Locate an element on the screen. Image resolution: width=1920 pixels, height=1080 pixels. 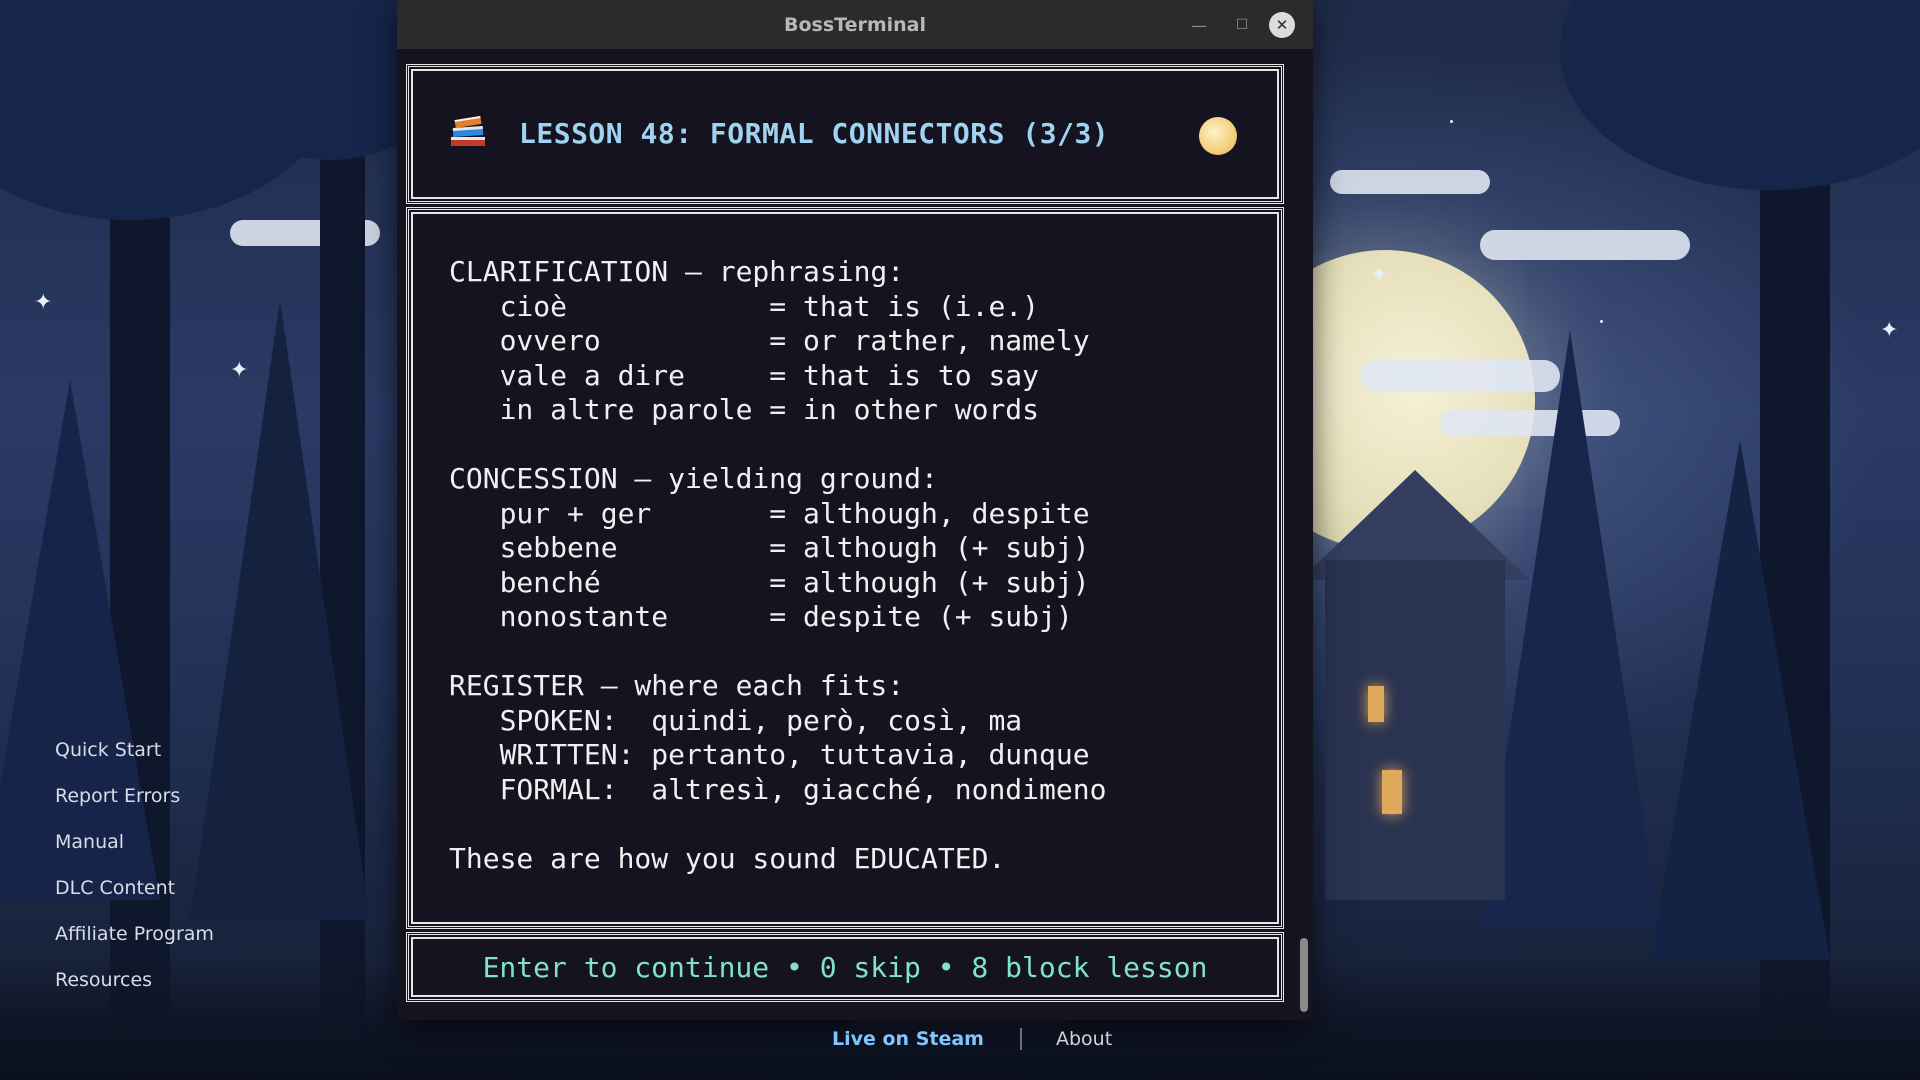
nav-resources: Resources is located at coordinates (134, 988).